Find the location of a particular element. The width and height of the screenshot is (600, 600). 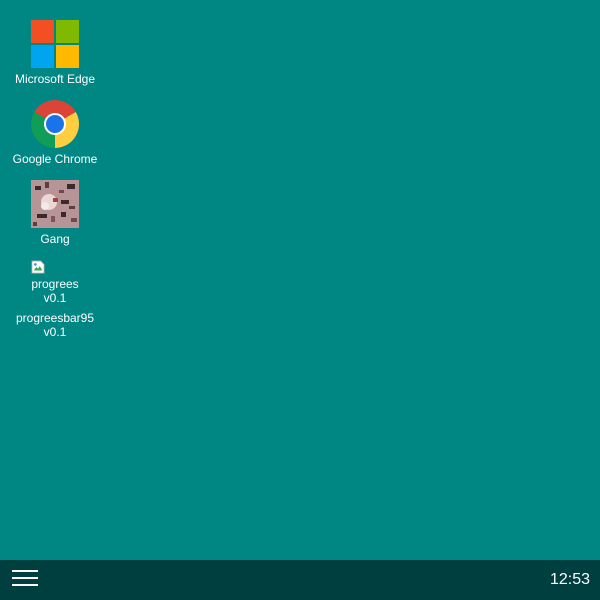

desktop-icon-gang: Gang is located at coordinates (55, 213).